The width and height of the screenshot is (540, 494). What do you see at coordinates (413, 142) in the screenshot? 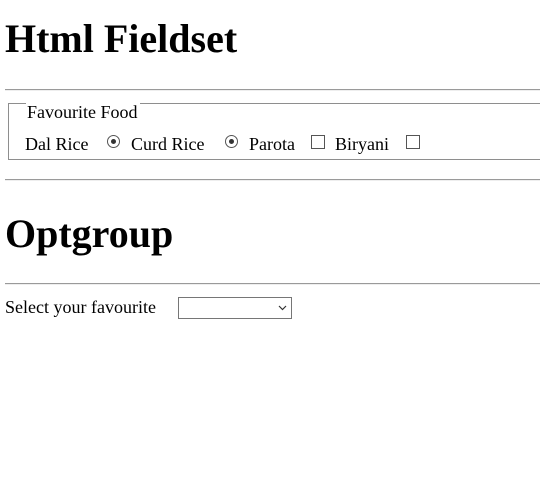
I see `biryani-checkbox` at bounding box center [413, 142].